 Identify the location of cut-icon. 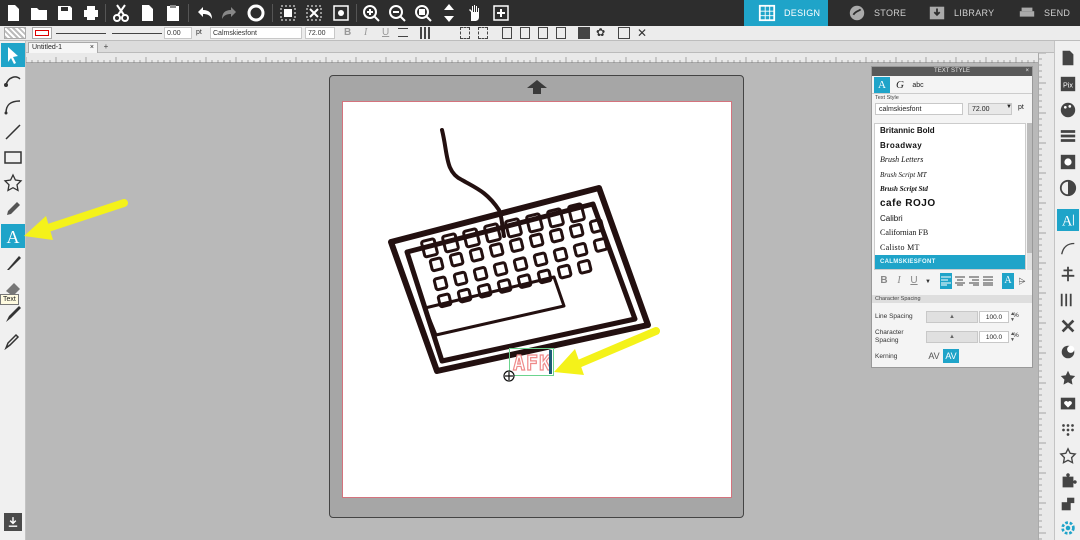
(121, 13).